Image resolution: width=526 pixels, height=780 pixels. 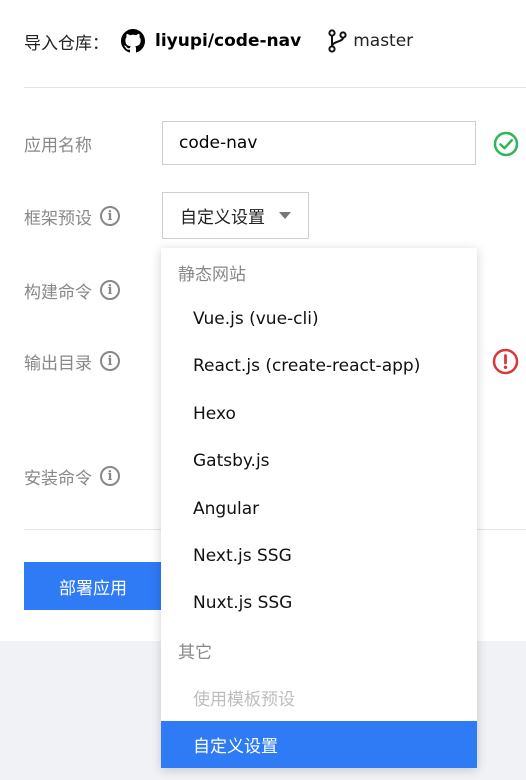 I want to click on dropdown-item-angular: Angular, so click(x=319, y=508).